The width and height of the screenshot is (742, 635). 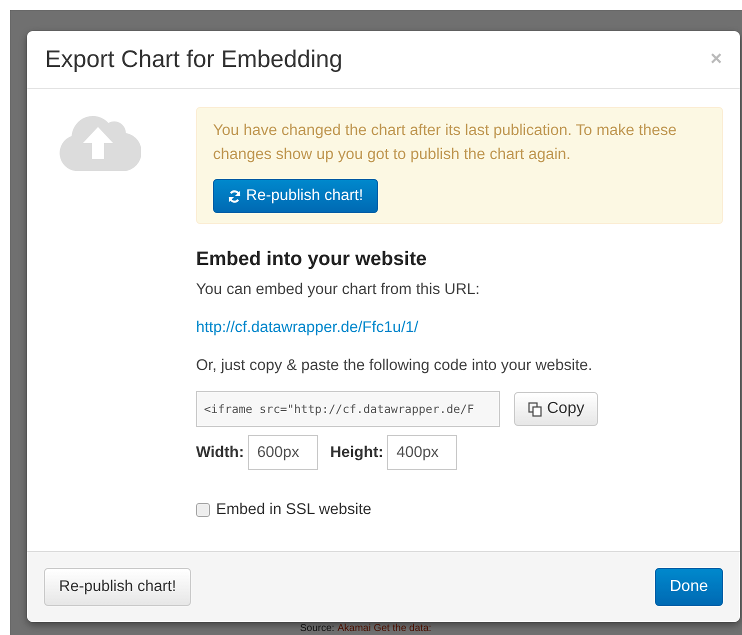 I want to click on embed-code-field: <iframe src="http://cf.datawrapper.de/F, so click(x=348, y=409).